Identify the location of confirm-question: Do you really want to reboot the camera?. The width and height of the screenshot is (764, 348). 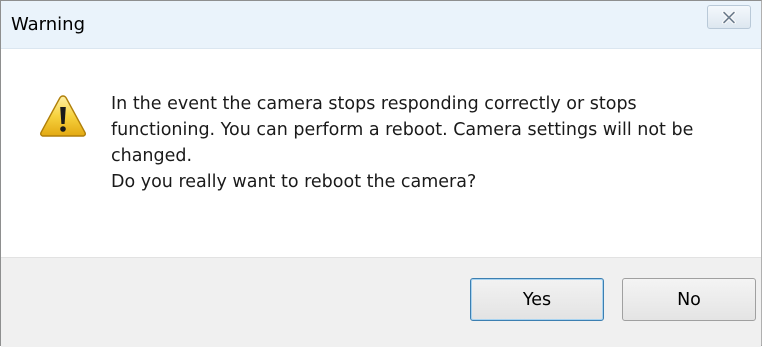
(294, 182).